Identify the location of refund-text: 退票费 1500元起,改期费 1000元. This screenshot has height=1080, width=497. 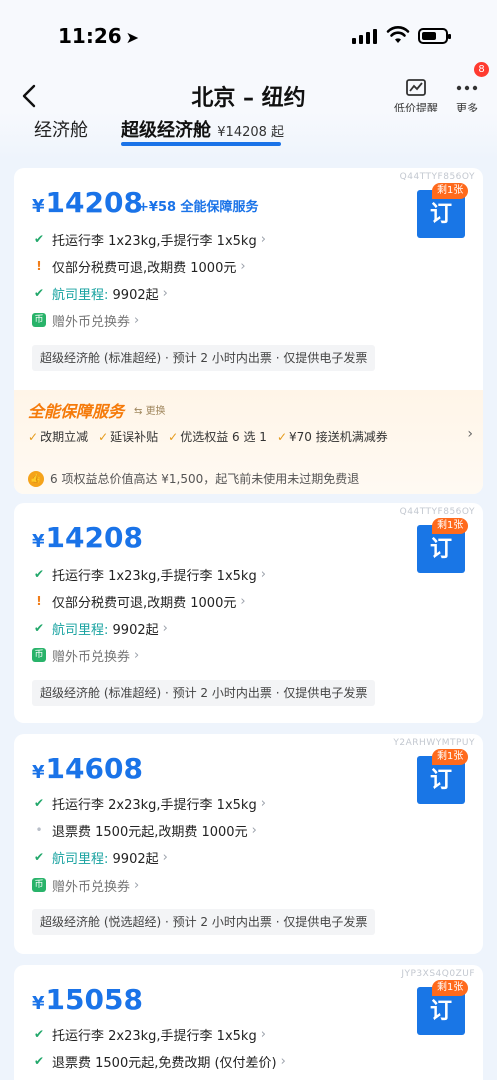
(150, 832).